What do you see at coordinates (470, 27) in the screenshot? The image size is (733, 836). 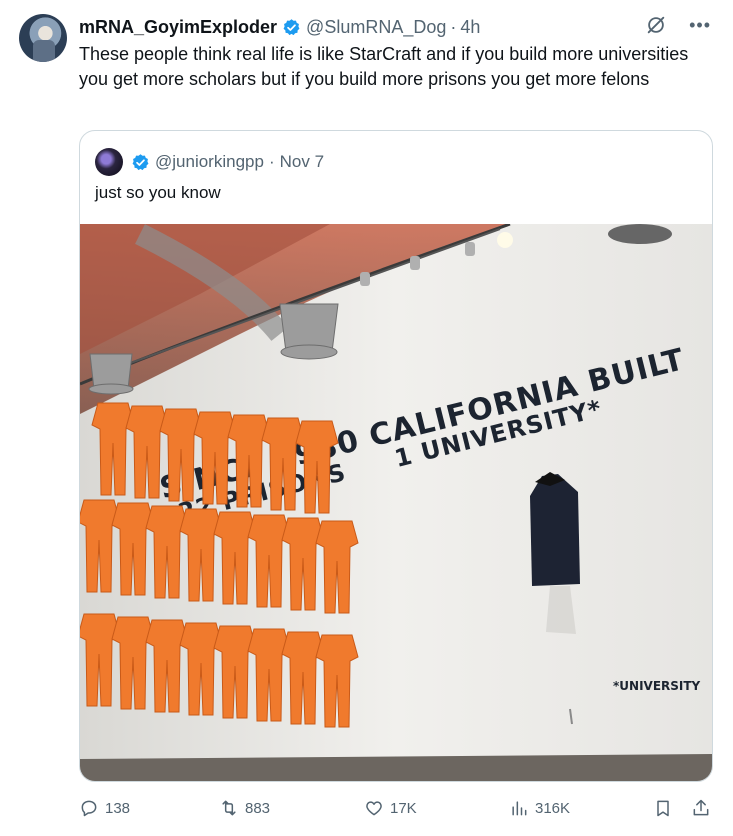 I see `timestamp: 4h` at bounding box center [470, 27].